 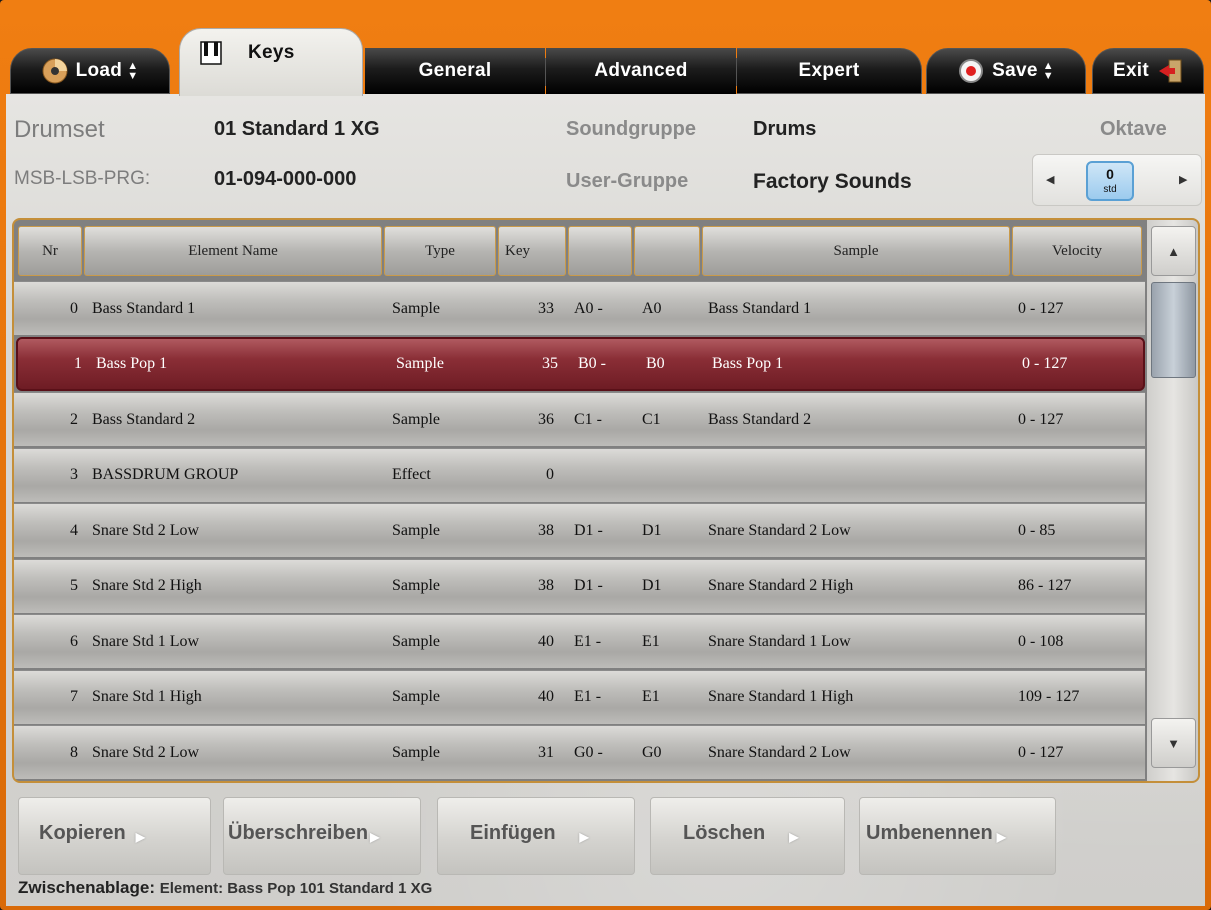 I want to click on cell-key: 0, so click(x=550, y=474).